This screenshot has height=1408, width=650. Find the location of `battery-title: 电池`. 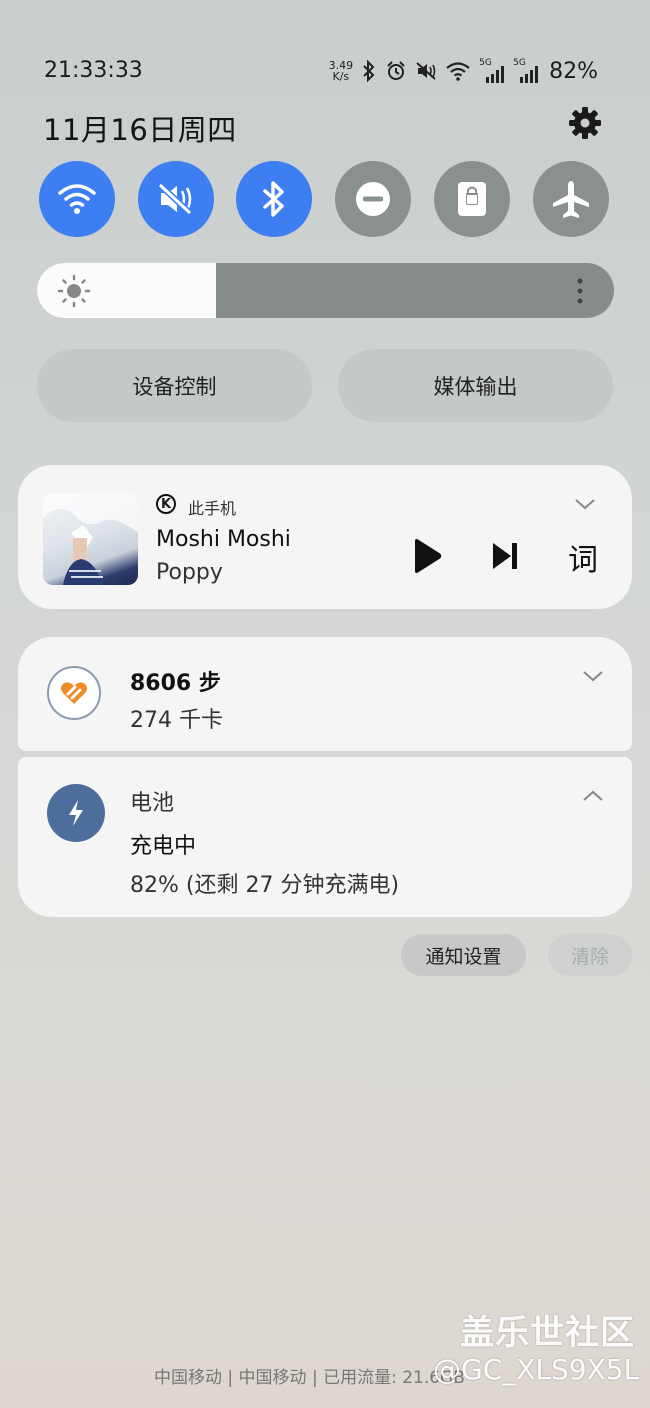

battery-title: 电池 is located at coordinates (152, 803).